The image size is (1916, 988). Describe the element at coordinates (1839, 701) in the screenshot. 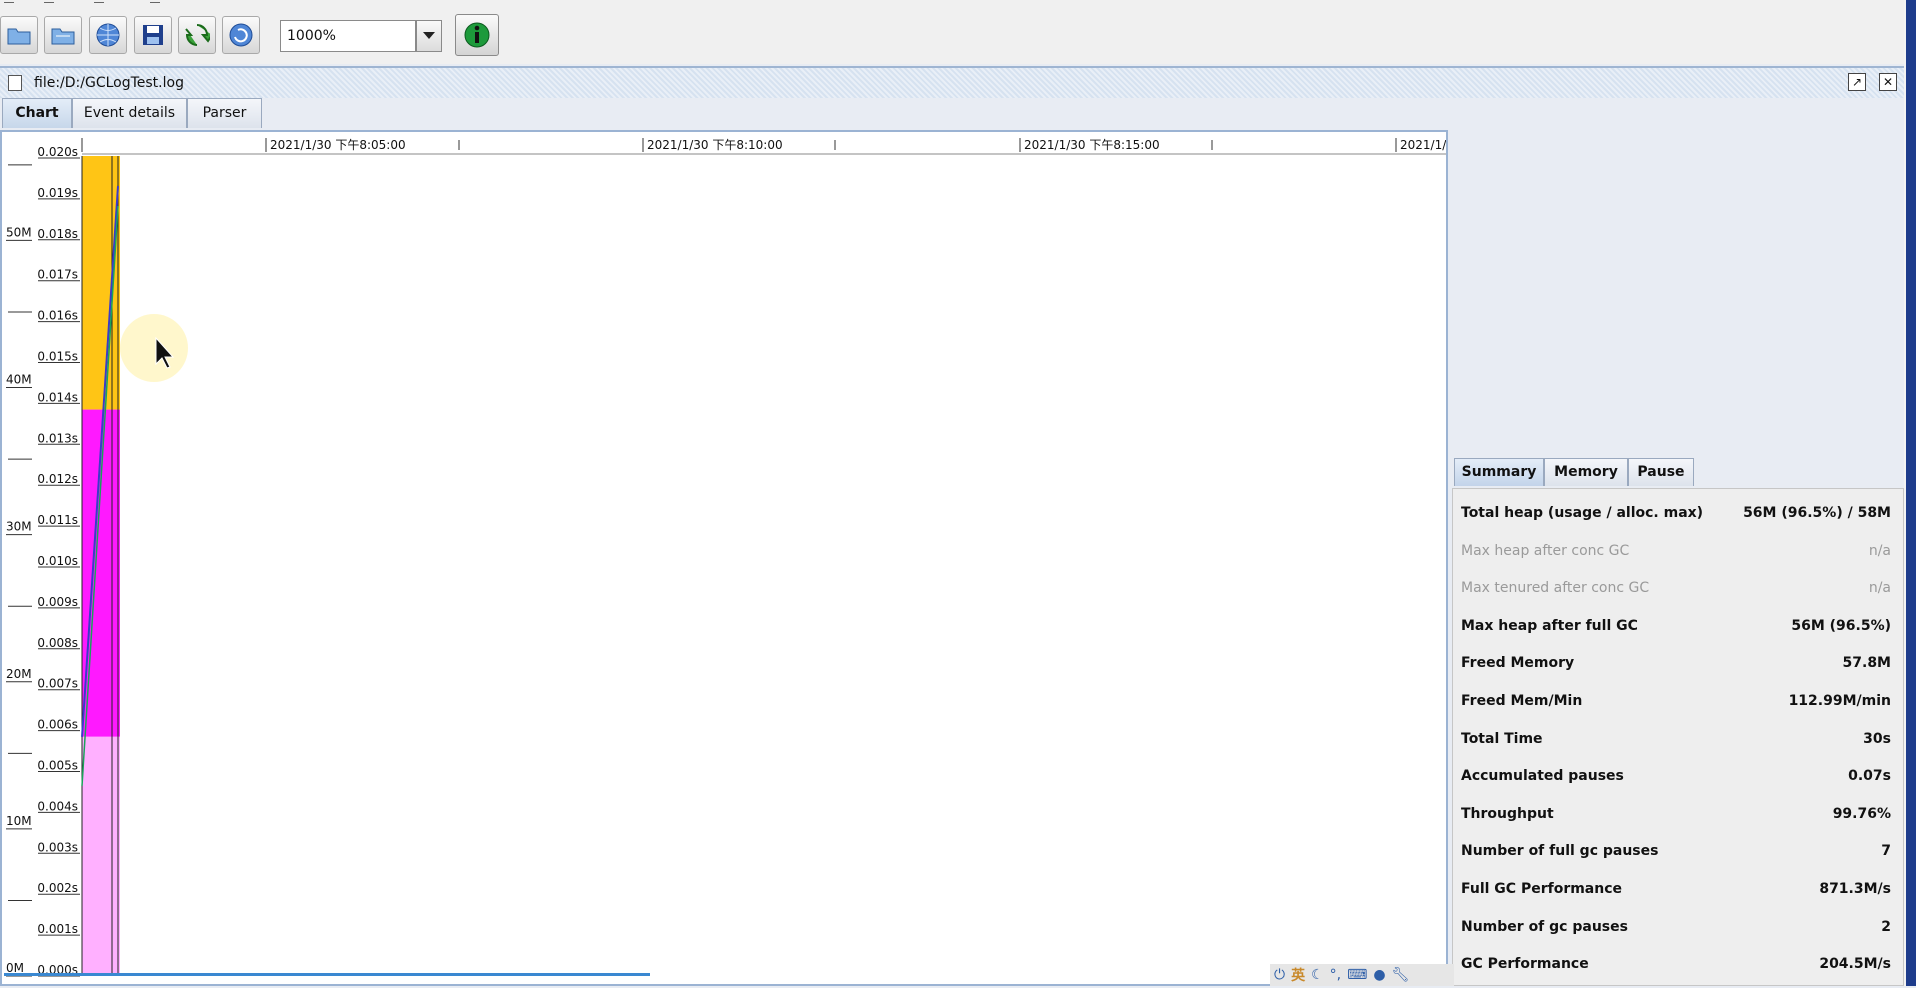

I see `summary-value: 112.99M/min` at that location.